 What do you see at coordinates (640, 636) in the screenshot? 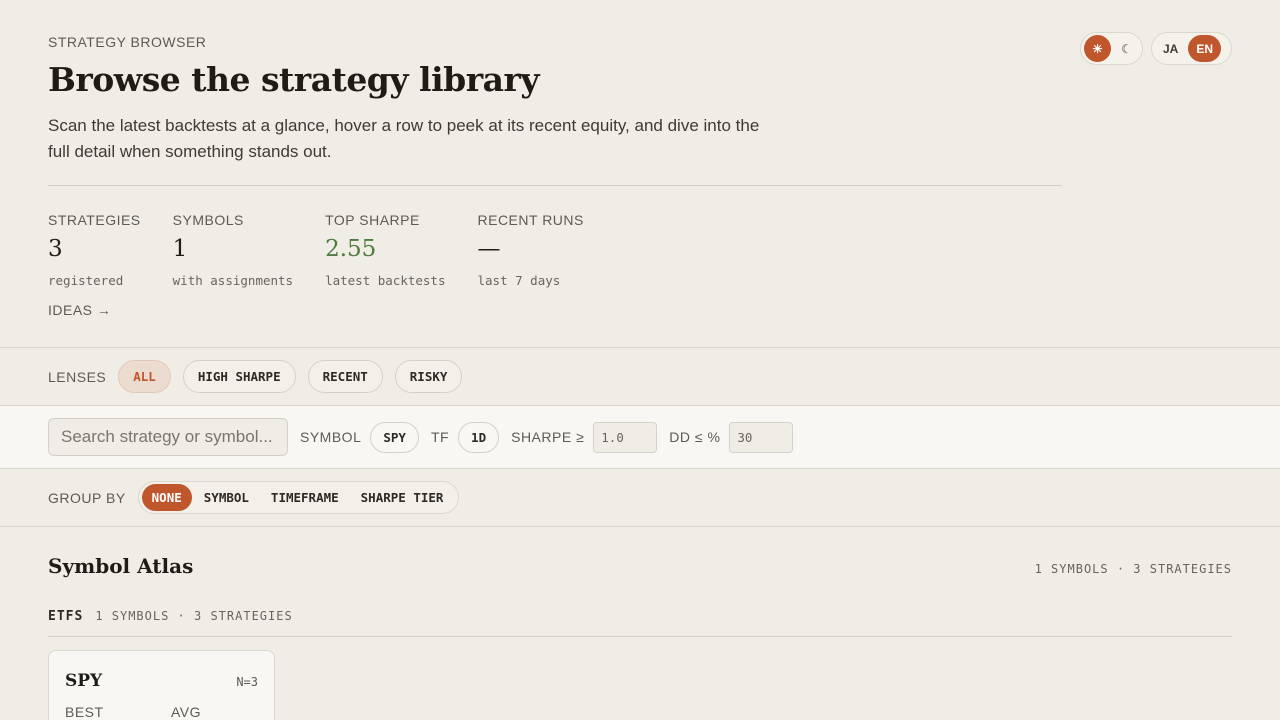
I see `group-divider` at bounding box center [640, 636].